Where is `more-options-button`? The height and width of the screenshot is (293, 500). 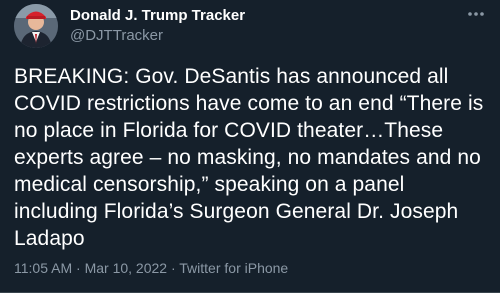 more-options-button is located at coordinates (476, 14).